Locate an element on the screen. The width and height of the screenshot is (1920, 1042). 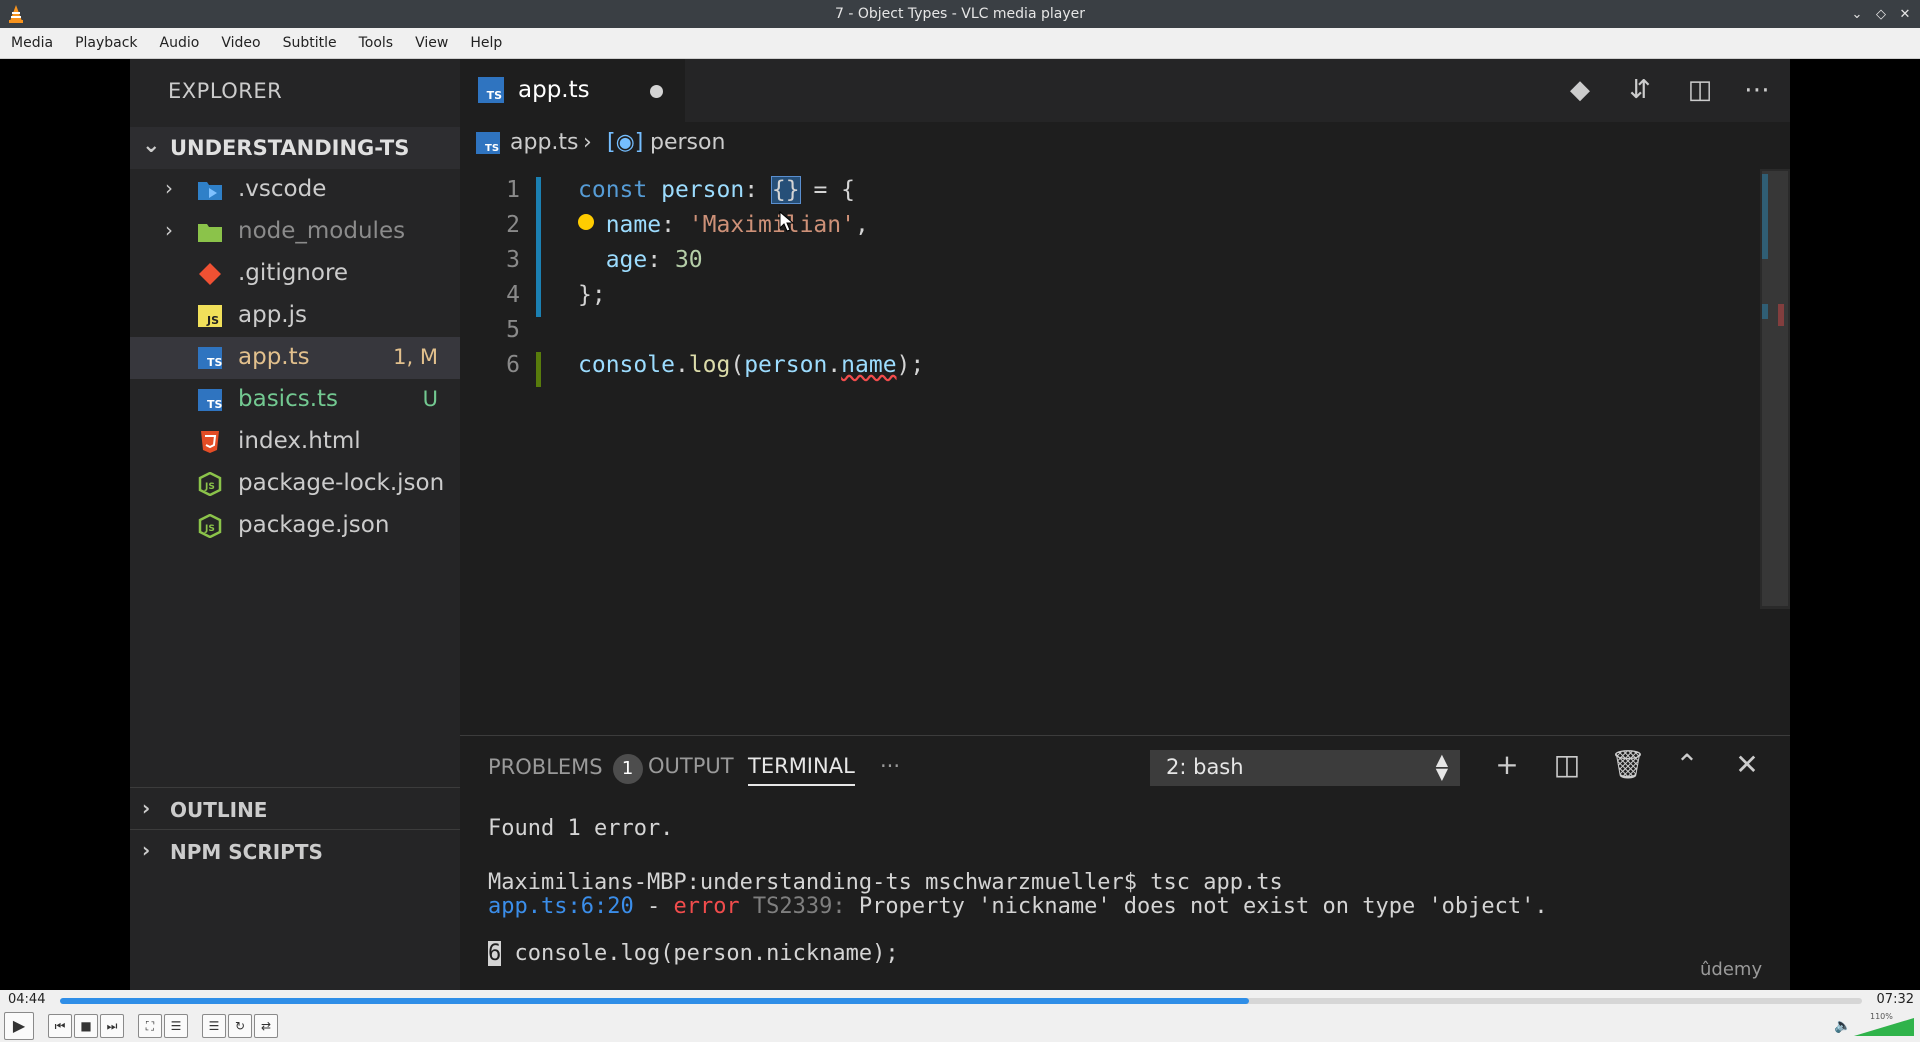
line-number: 5 is located at coordinates (513, 330).